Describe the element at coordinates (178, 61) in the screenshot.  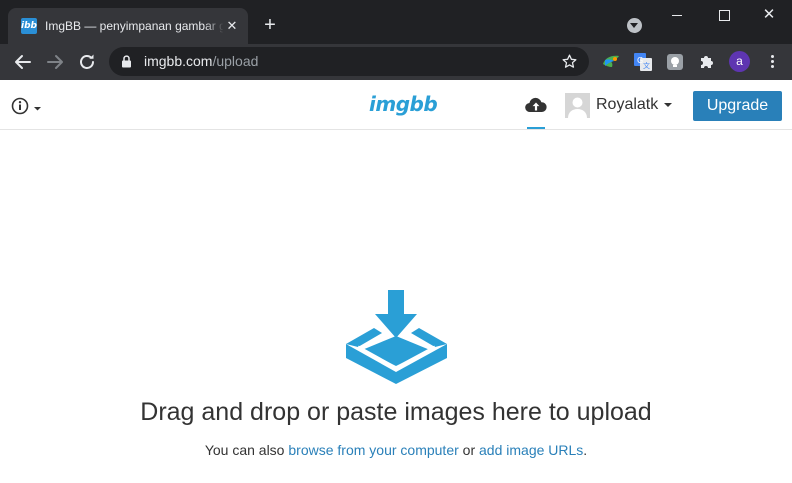
I see `url-host: imgbb.com` at that location.